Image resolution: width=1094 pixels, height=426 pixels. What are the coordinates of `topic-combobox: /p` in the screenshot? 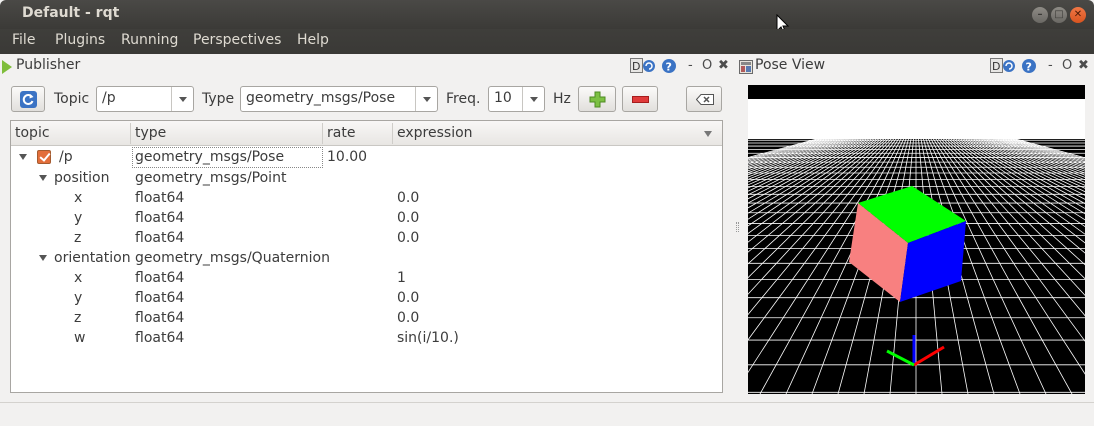 It's located at (145, 99).